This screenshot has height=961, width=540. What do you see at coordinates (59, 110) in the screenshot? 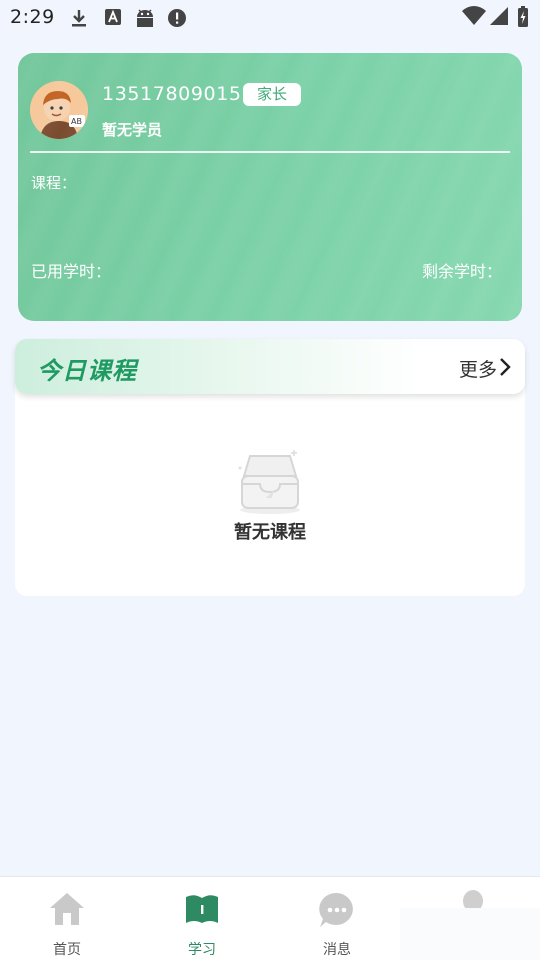
I see `avatar: AB` at bounding box center [59, 110].